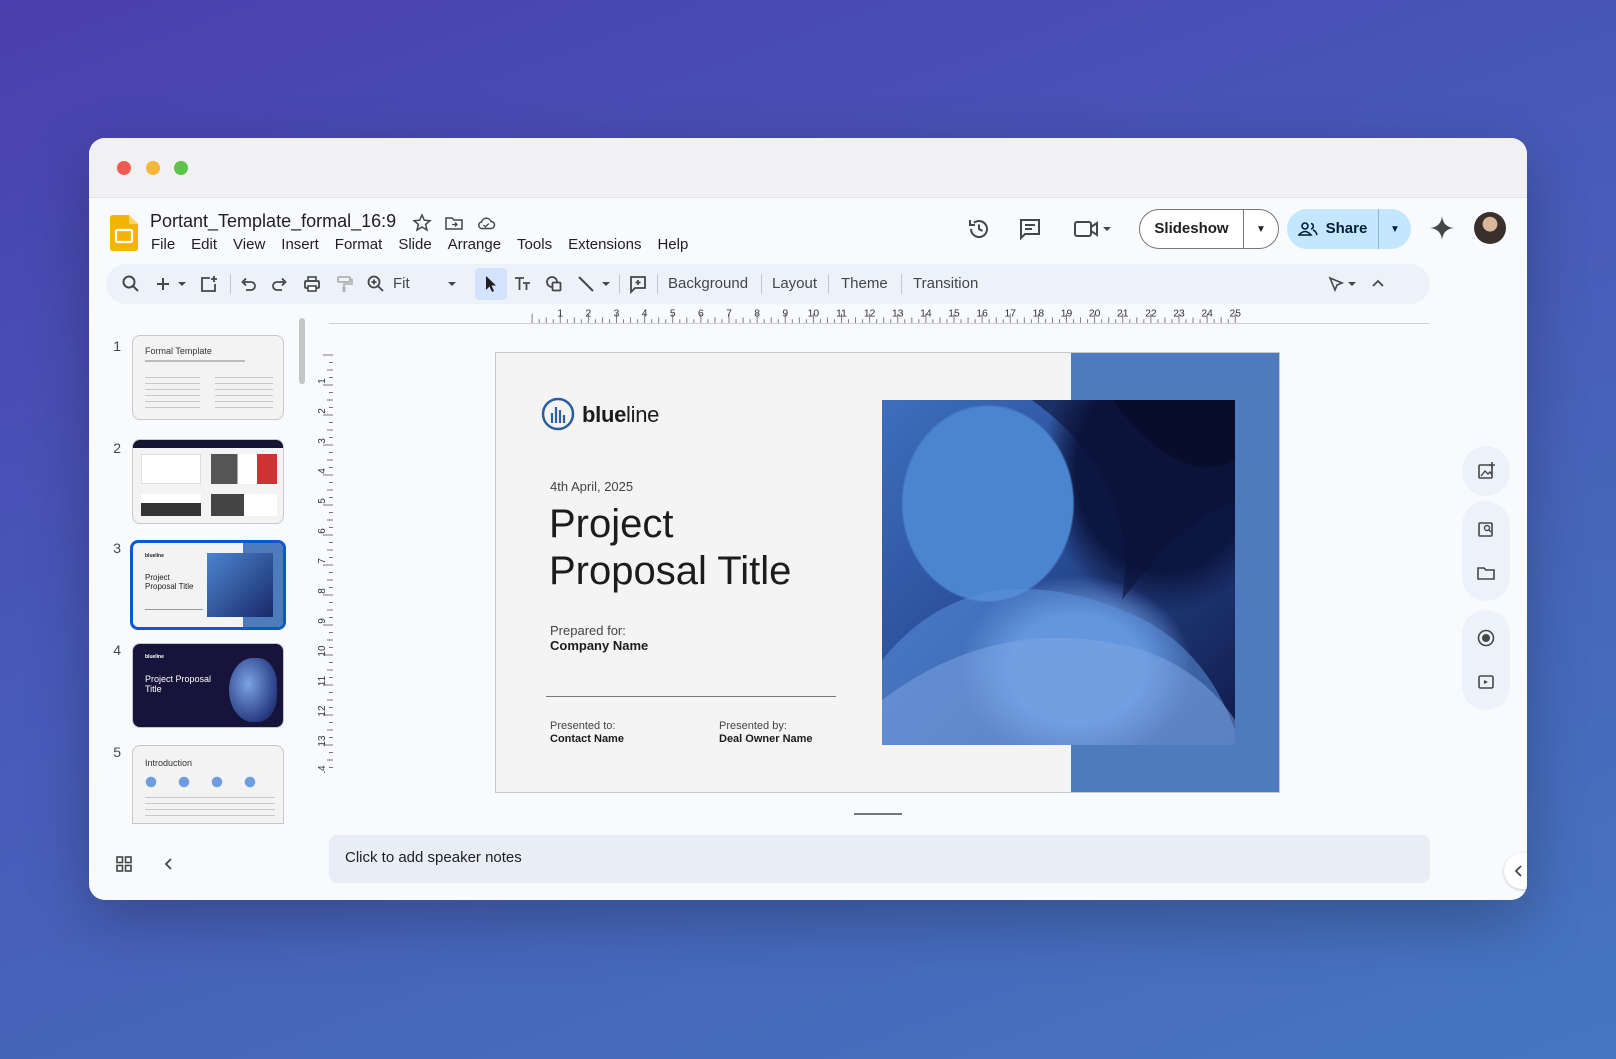  What do you see at coordinates (691, 696) in the screenshot?
I see `slide-divider` at bounding box center [691, 696].